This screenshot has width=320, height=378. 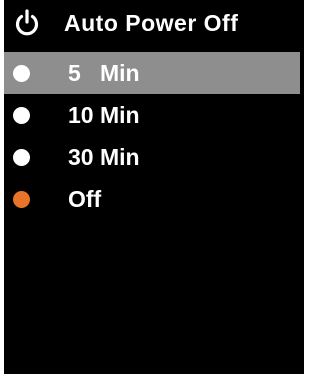 What do you see at coordinates (104, 115) in the screenshot?
I see `option-label: 10 Min` at bounding box center [104, 115].